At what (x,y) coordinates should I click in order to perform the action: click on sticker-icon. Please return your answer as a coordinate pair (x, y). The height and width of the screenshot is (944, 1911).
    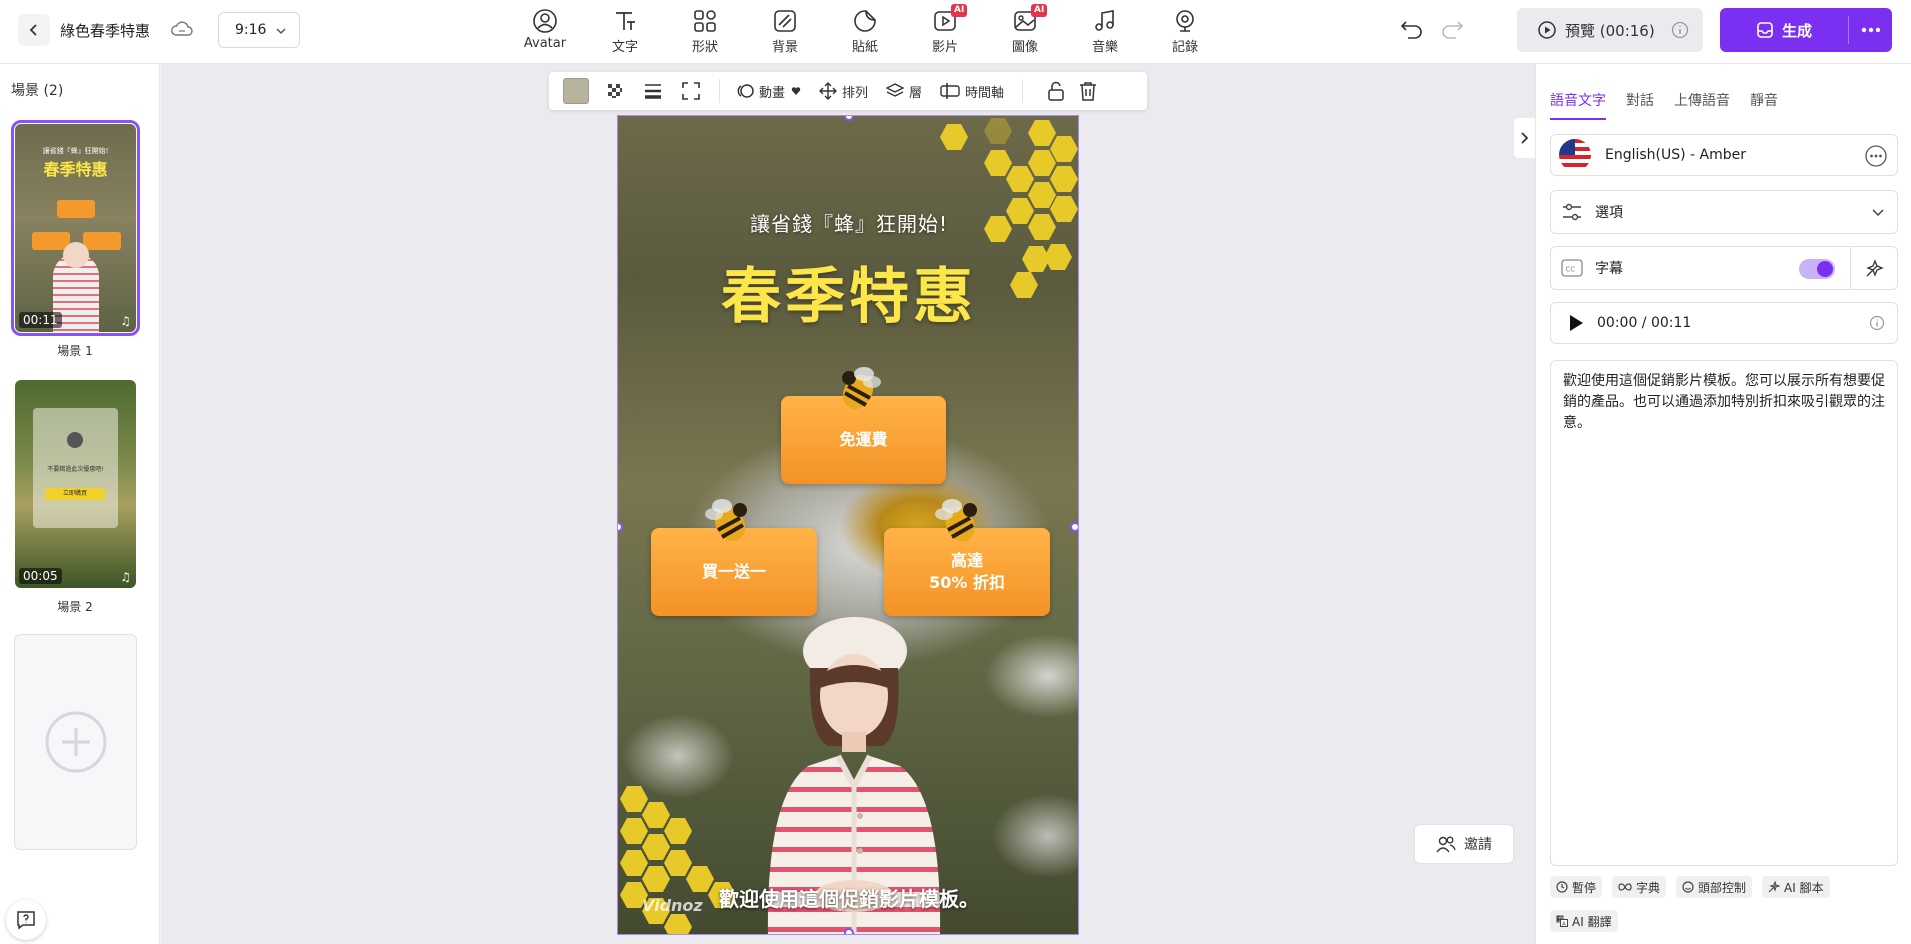
    Looking at the image, I should click on (865, 21).